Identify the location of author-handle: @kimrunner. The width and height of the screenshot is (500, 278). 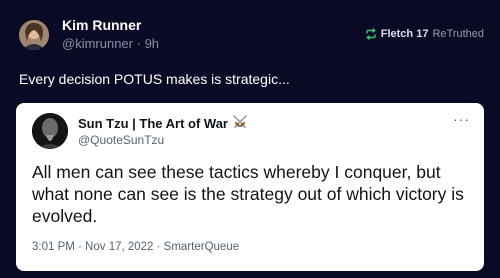
(97, 43).